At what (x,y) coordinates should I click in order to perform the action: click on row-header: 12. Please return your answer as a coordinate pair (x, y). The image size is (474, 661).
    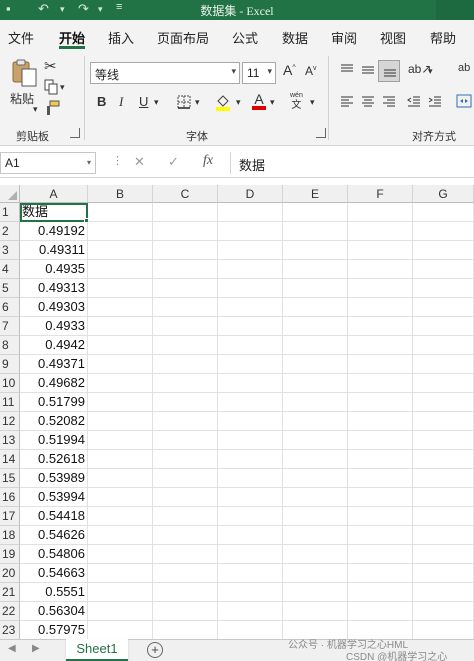
    Looking at the image, I should click on (10, 421).